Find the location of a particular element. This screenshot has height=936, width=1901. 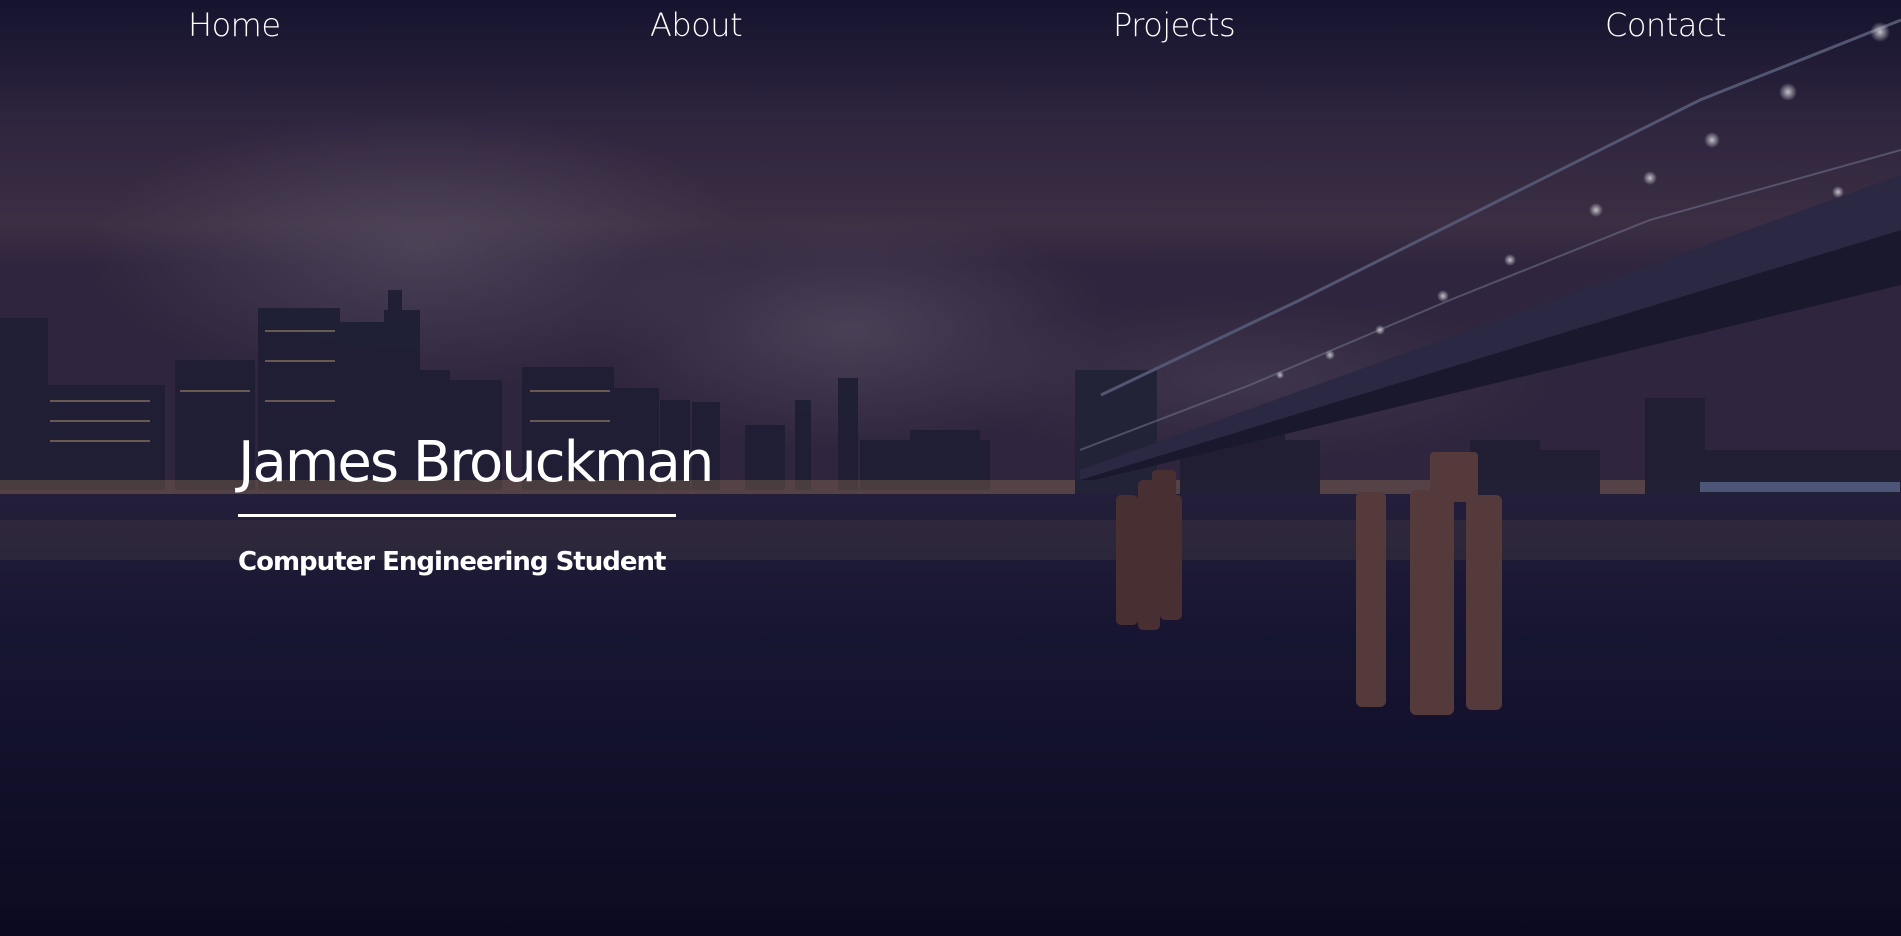

hero-name: James Brouckman is located at coordinates (476, 462).